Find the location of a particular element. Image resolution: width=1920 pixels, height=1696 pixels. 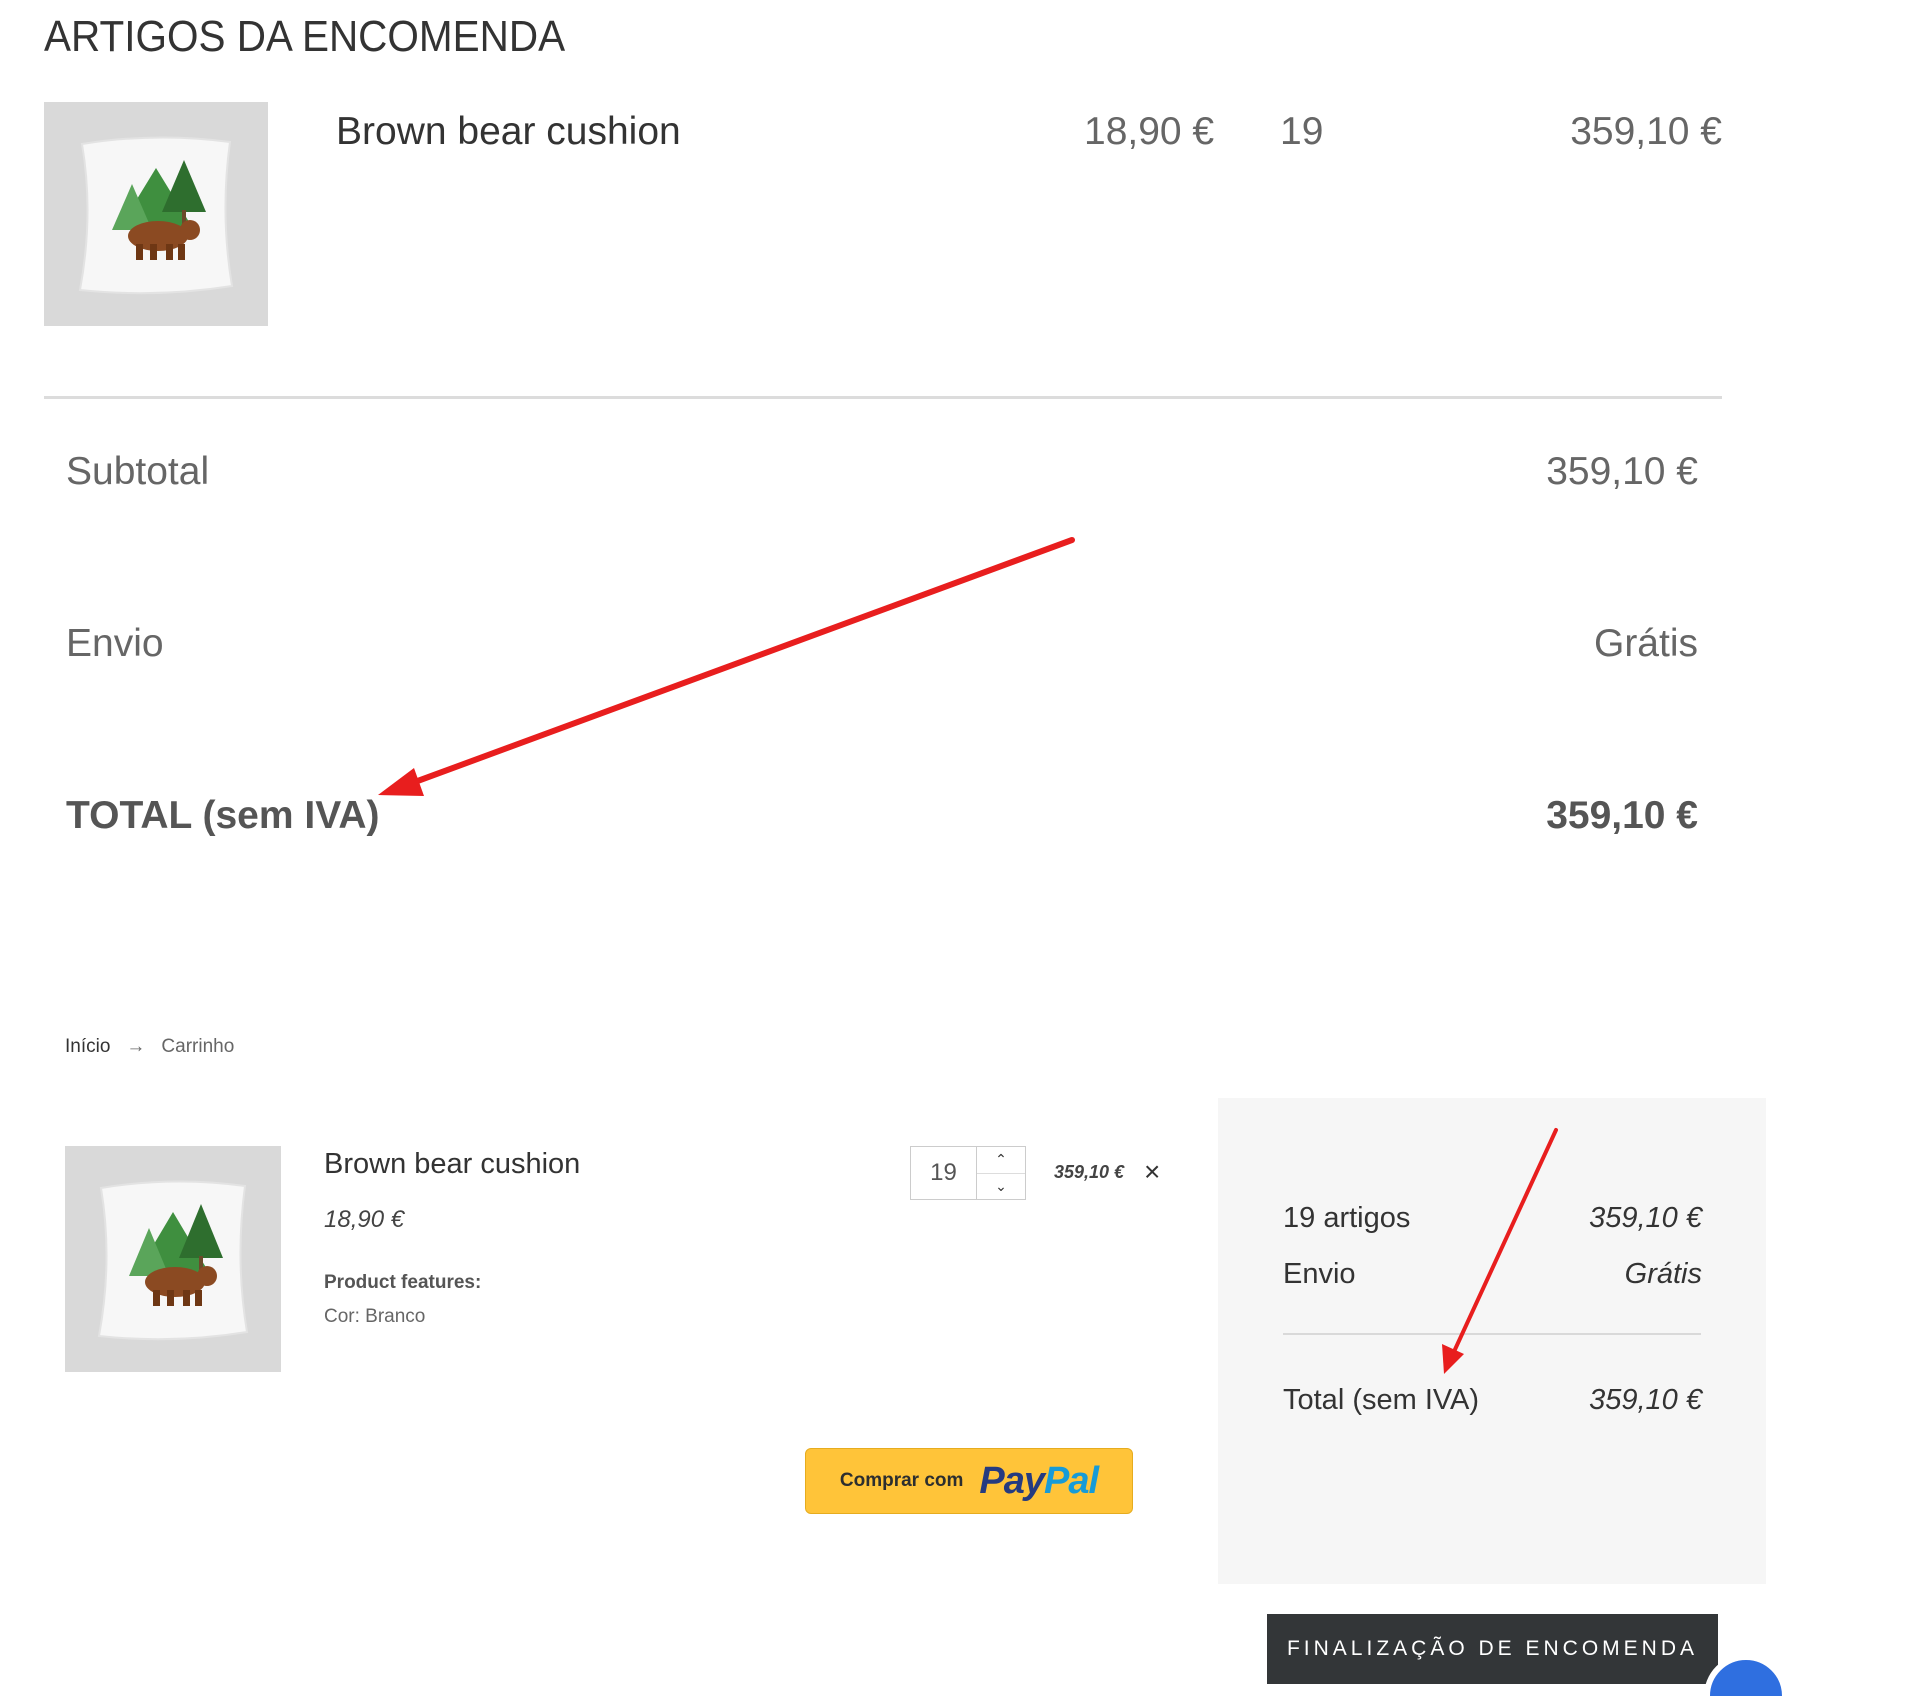

paypal-logo: PayPal is located at coordinates (1039, 1480).